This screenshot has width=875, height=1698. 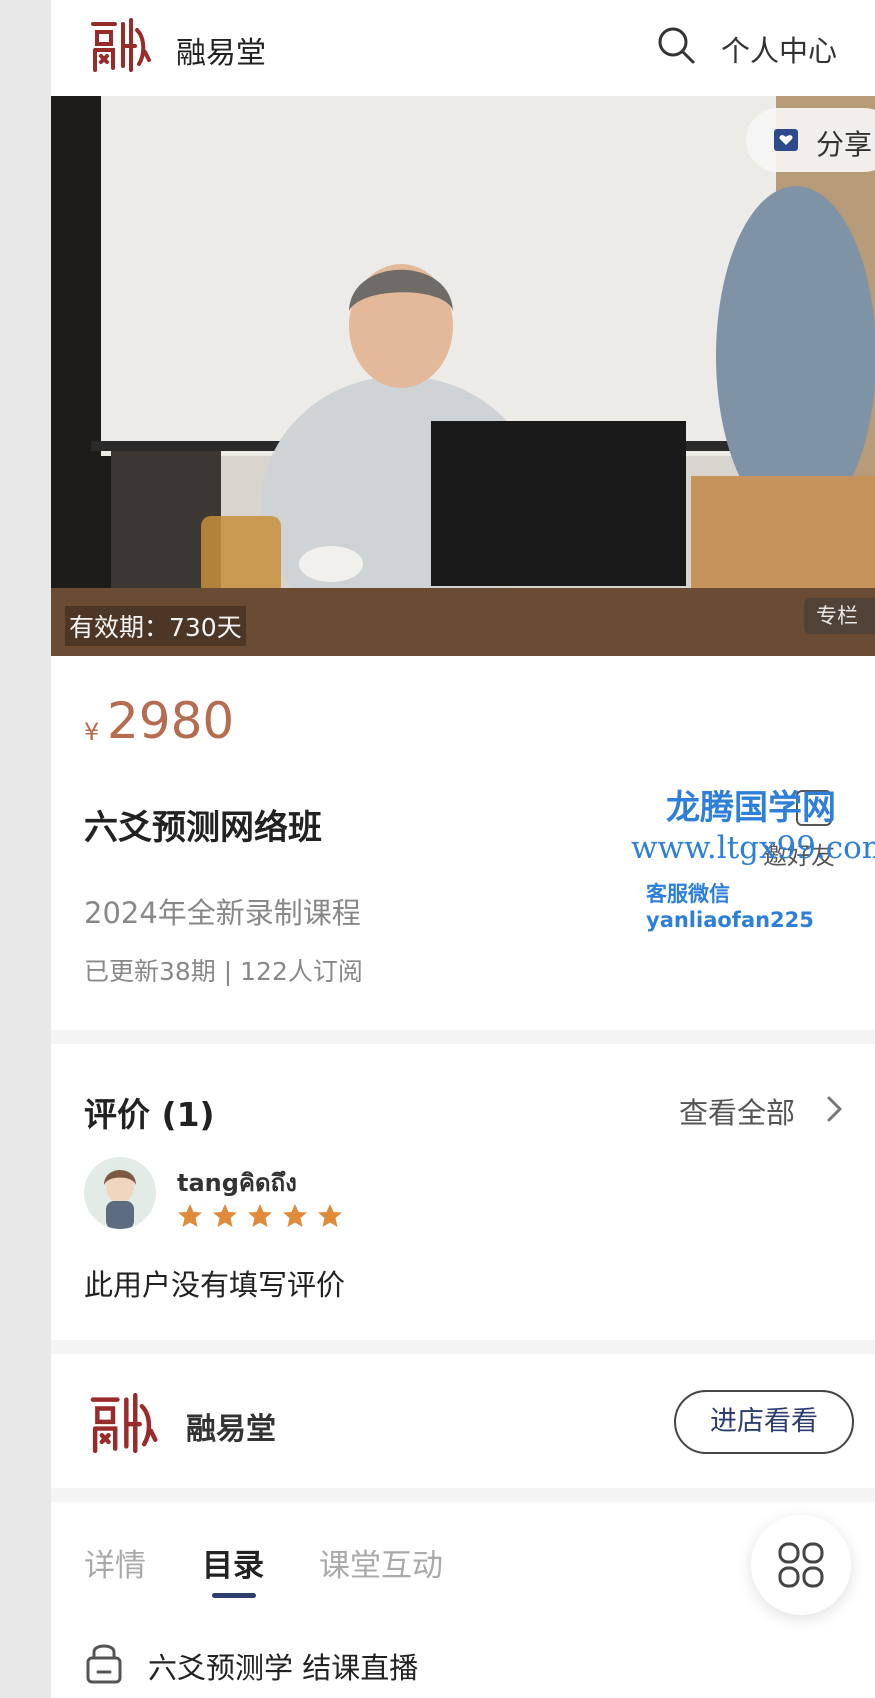 I want to click on search-icon, so click(x=676, y=45).